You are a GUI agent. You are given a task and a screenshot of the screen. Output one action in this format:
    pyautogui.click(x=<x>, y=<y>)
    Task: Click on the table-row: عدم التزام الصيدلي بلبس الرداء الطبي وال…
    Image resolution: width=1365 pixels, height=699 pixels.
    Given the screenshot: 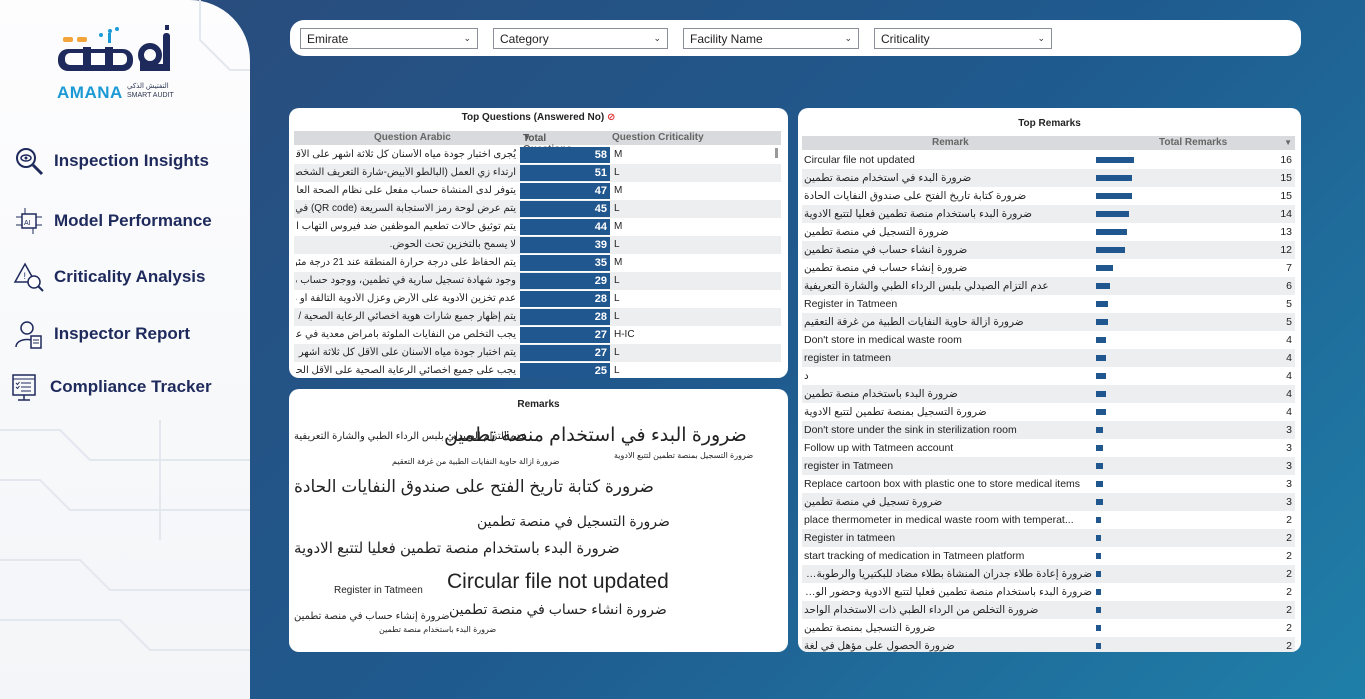 What is the action you would take?
    pyautogui.click(x=1048, y=286)
    